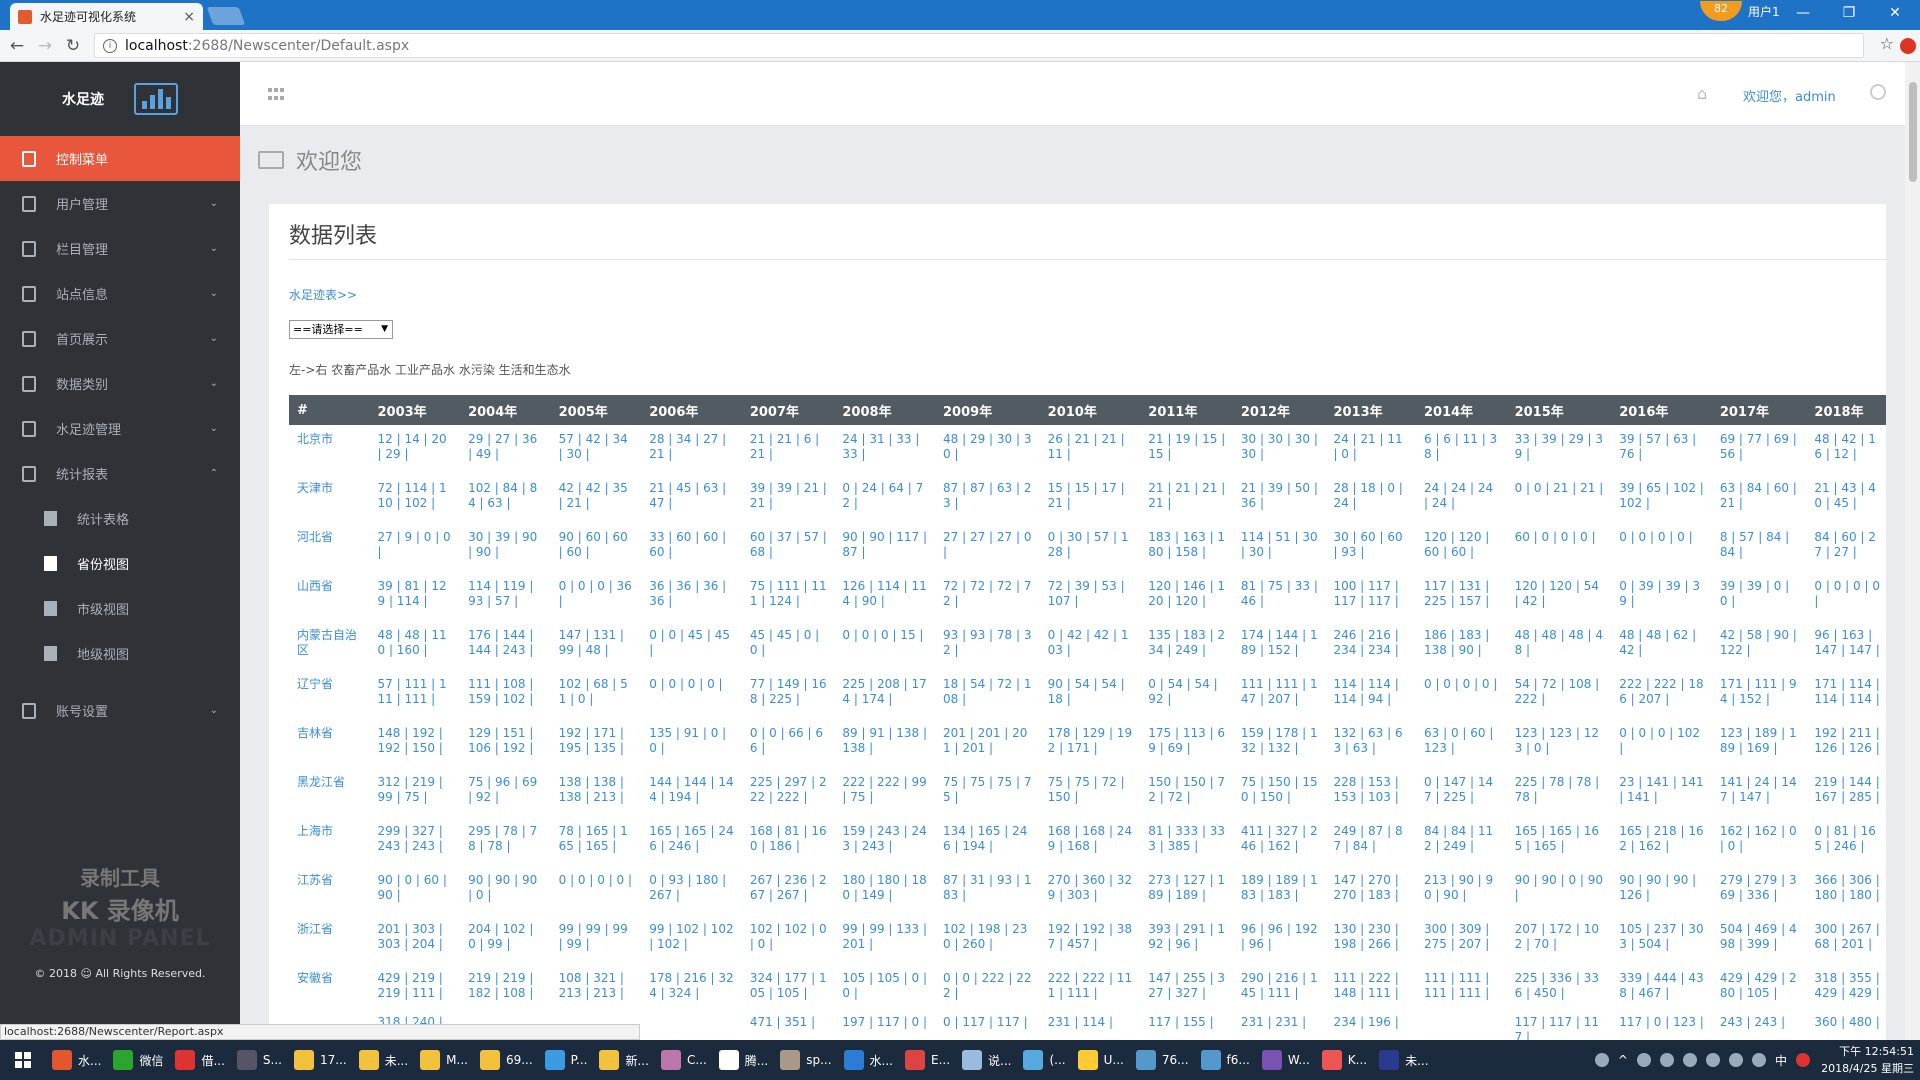 The height and width of the screenshot is (1080, 1920). I want to click on data-cell-link: 318 | 355 | 429 | 429 |, so click(1846, 988).